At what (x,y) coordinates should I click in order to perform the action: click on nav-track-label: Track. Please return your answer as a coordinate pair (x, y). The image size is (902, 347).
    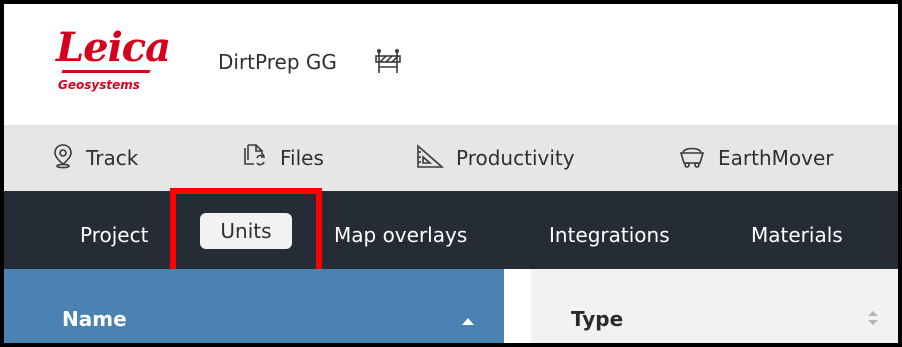
    Looking at the image, I should click on (112, 158).